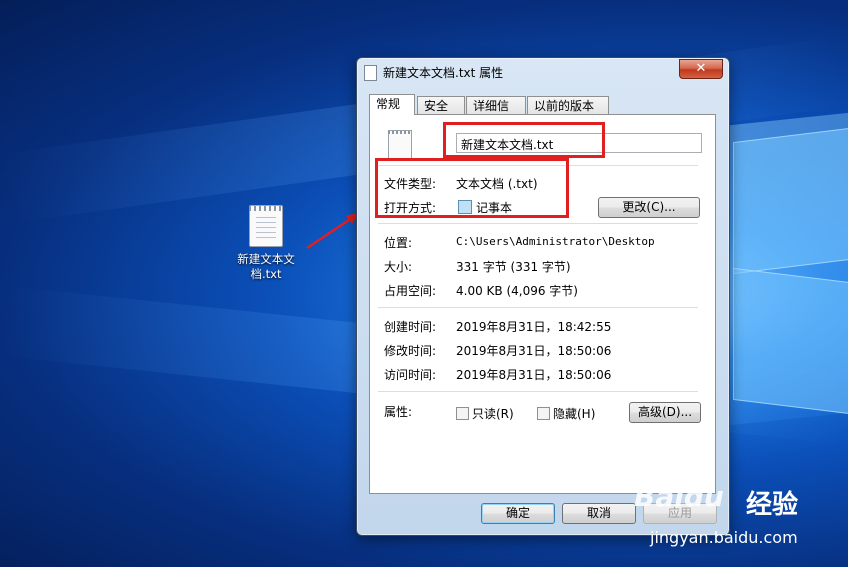 The height and width of the screenshot is (567, 848). I want to click on title-bar: 新建文本文档.txt 属性 ✕, so click(543, 72).